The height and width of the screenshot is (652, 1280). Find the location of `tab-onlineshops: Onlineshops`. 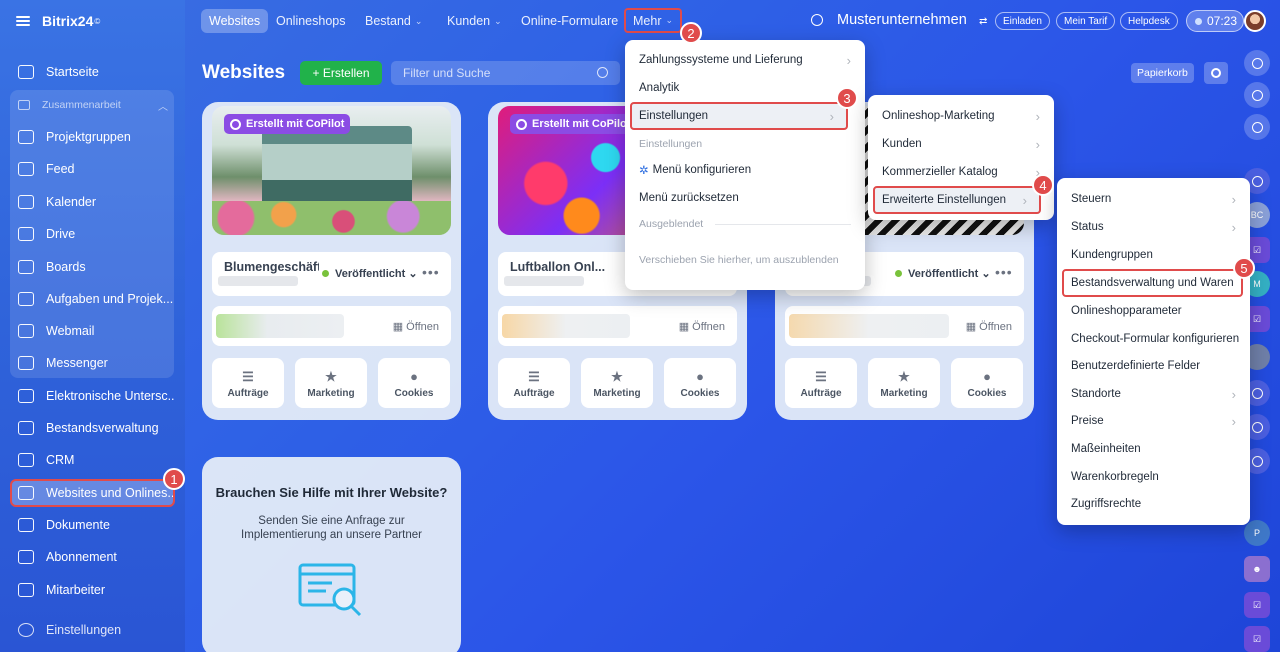

tab-onlineshops: Onlineshops is located at coordinates (311, 21).